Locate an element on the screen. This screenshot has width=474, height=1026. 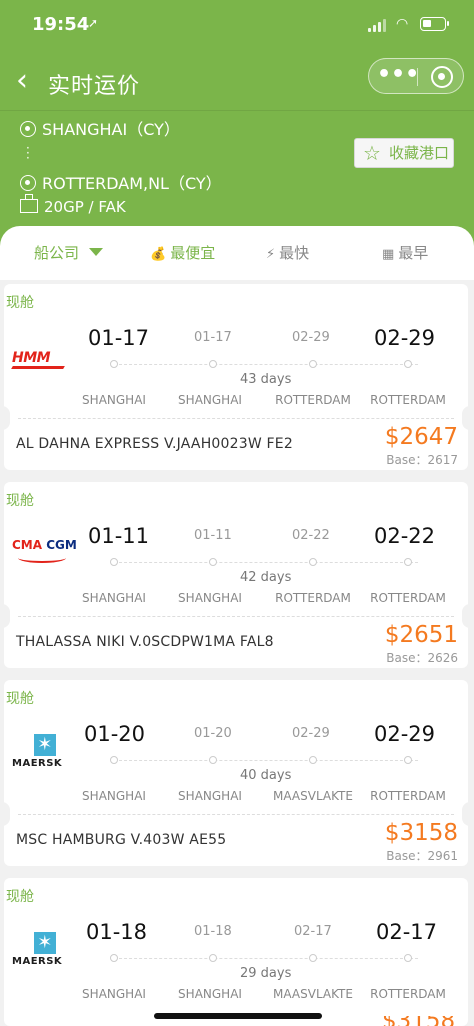
arrival-sub-date: 02-29 is located at coordinates (311, 733).